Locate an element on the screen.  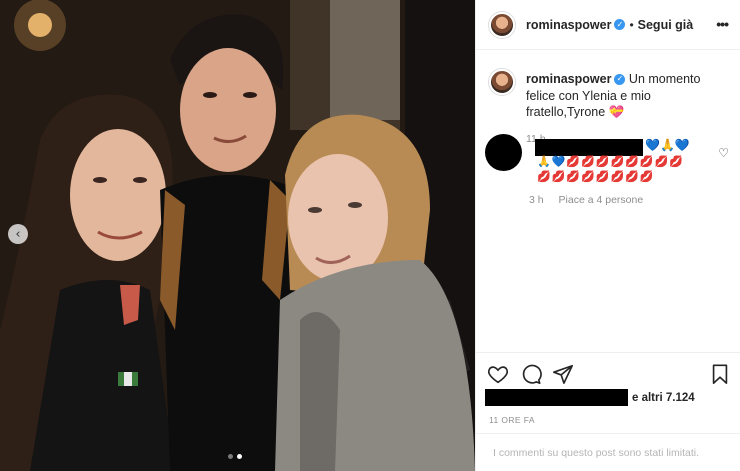
username-link: rominaspower is located at coordinates (568, 25).